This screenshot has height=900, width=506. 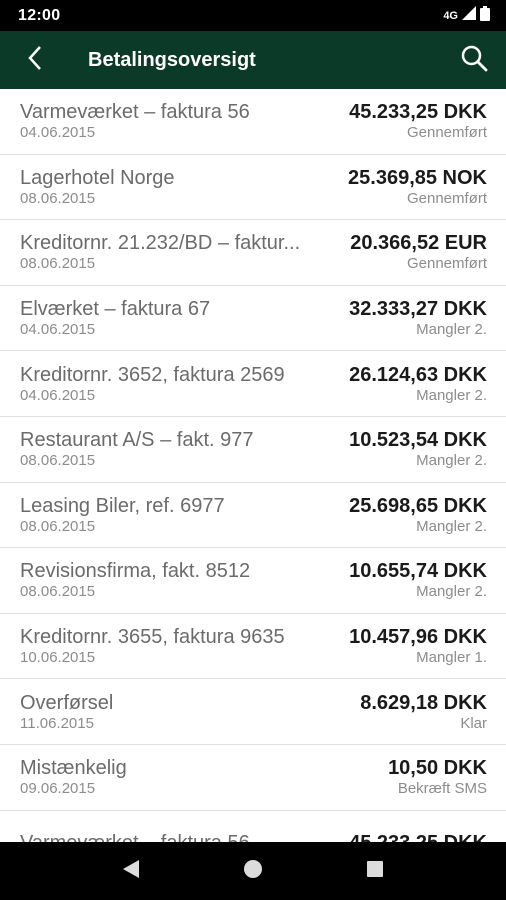 What do you see at coordinates (423, 702) in the screenshot?
I see `payment-amount: 8.629,18 DKK` at bounding box center [423, 702].